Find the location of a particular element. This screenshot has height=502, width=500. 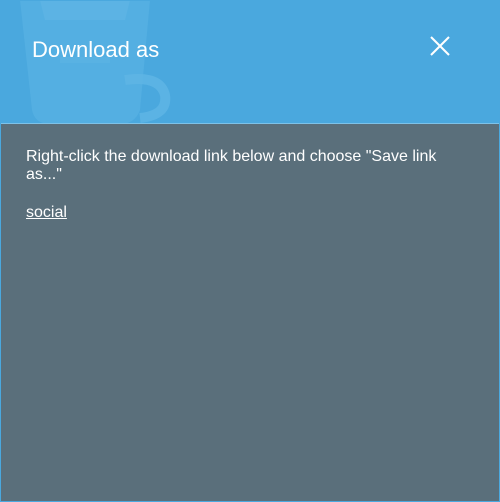

close-button is located at coordinates (440, 46).